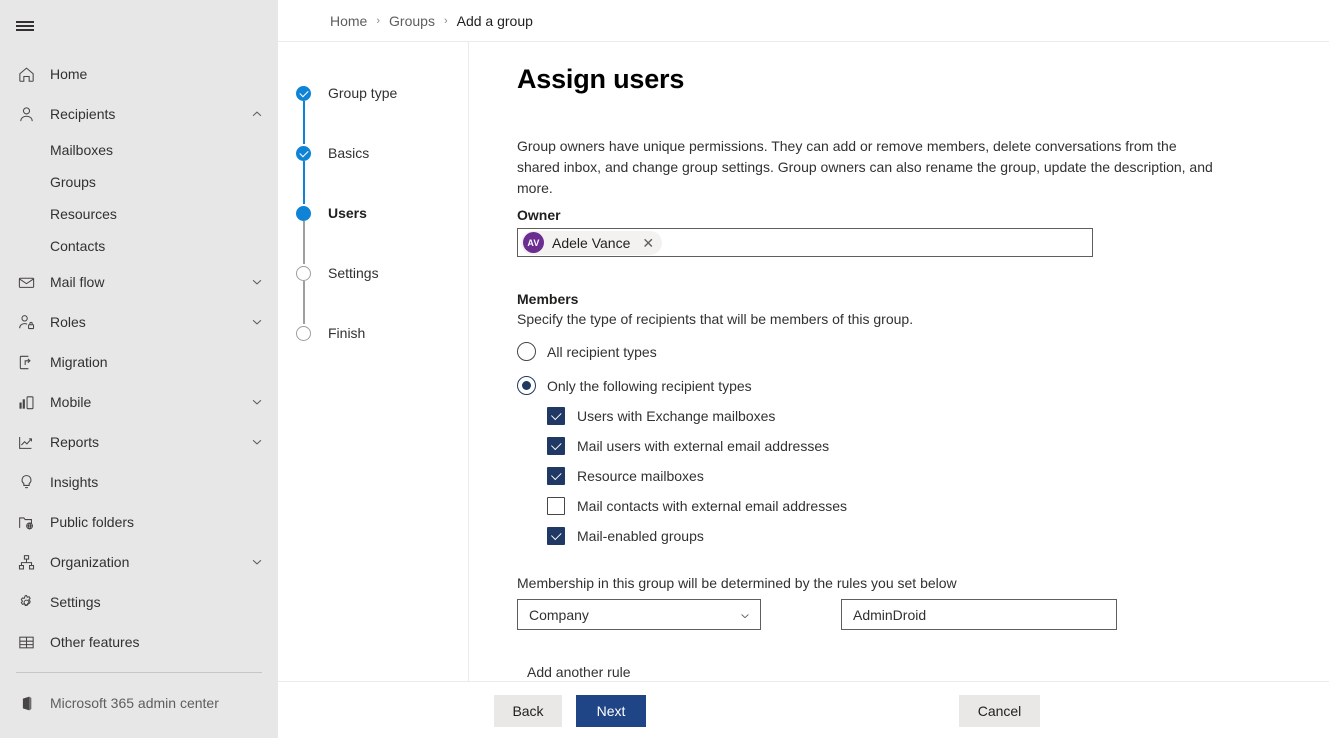  I want to click on sidebar-sub-label: Groups, so click(73, 182).